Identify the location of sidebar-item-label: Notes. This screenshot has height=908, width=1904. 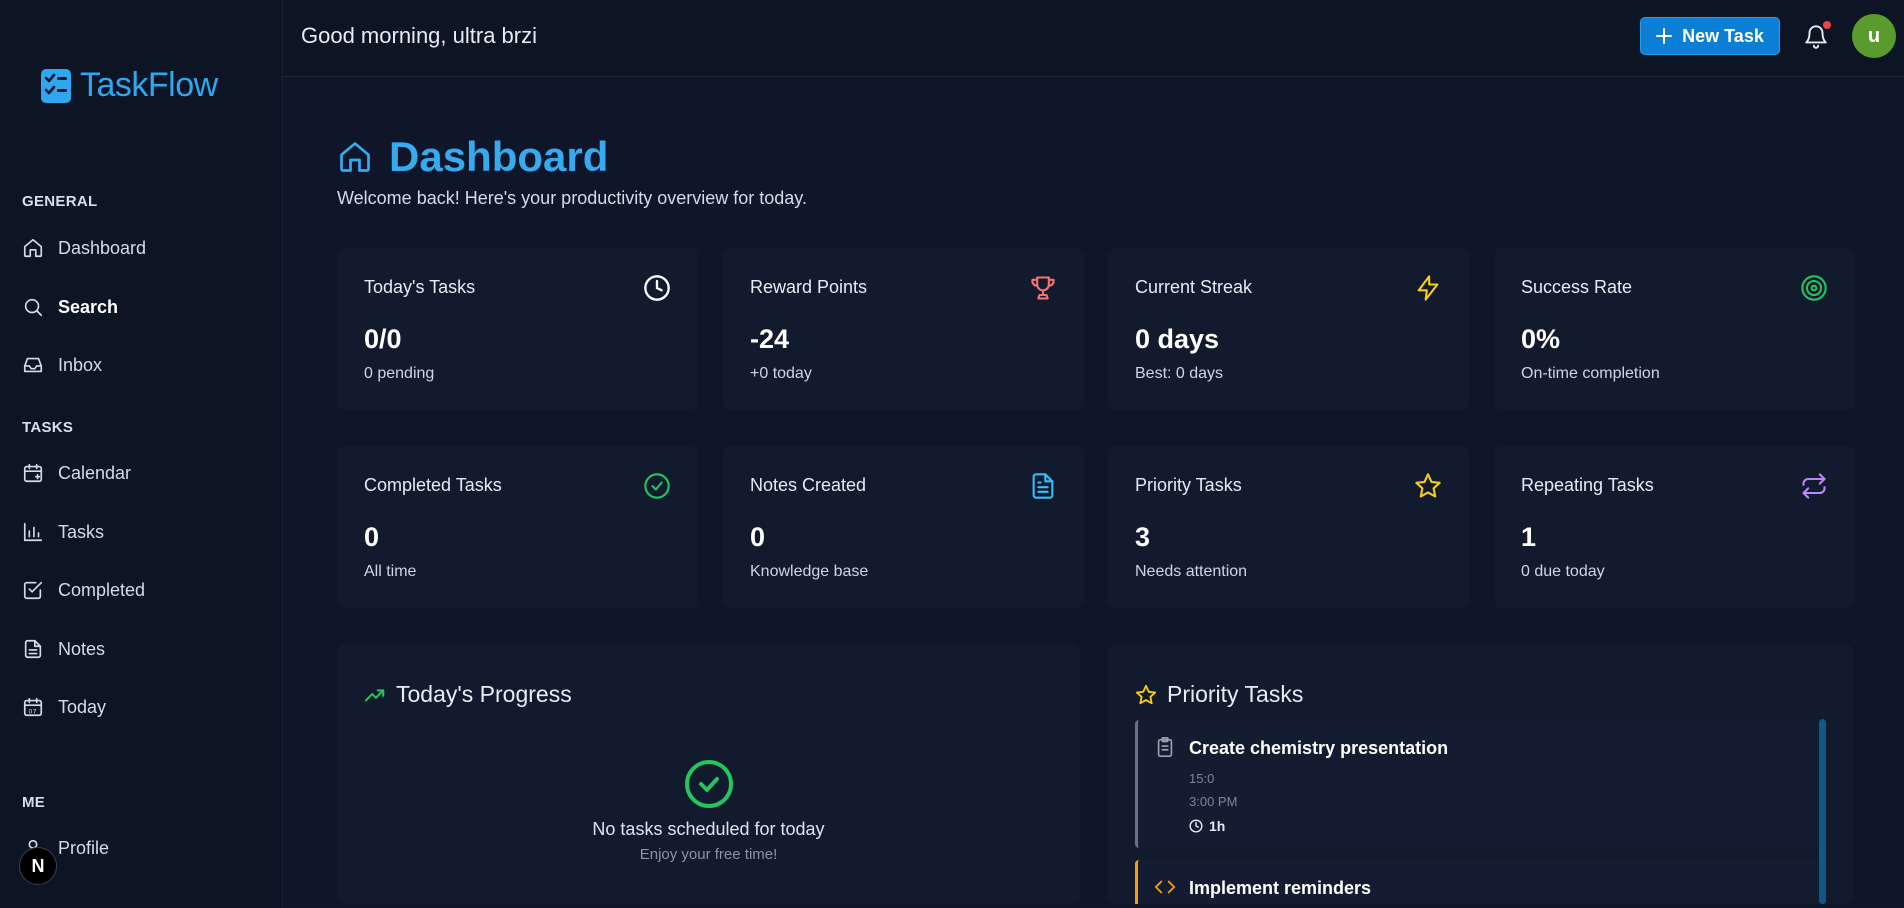
(82, 648).